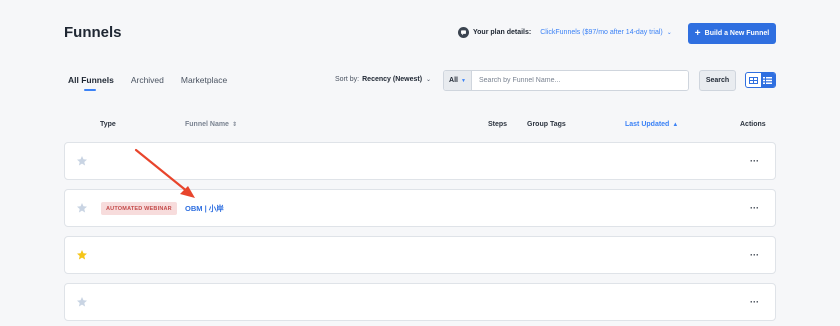  I want to click on sort-value: Recency (Newest), so click(392, 79).